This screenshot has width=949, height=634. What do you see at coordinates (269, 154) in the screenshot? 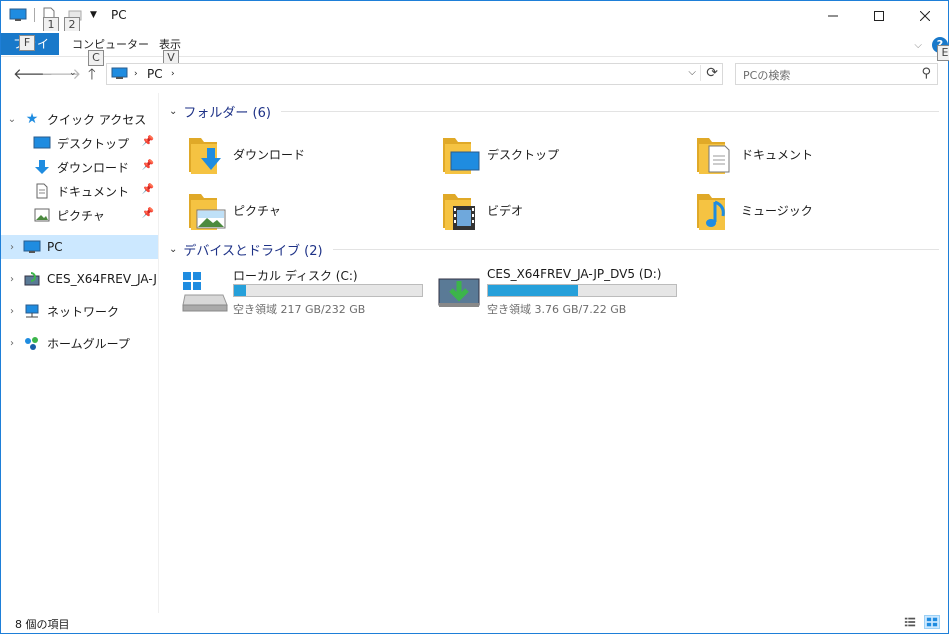
I see `folder-label: ダウンロード` at bounding box center [269, 154].